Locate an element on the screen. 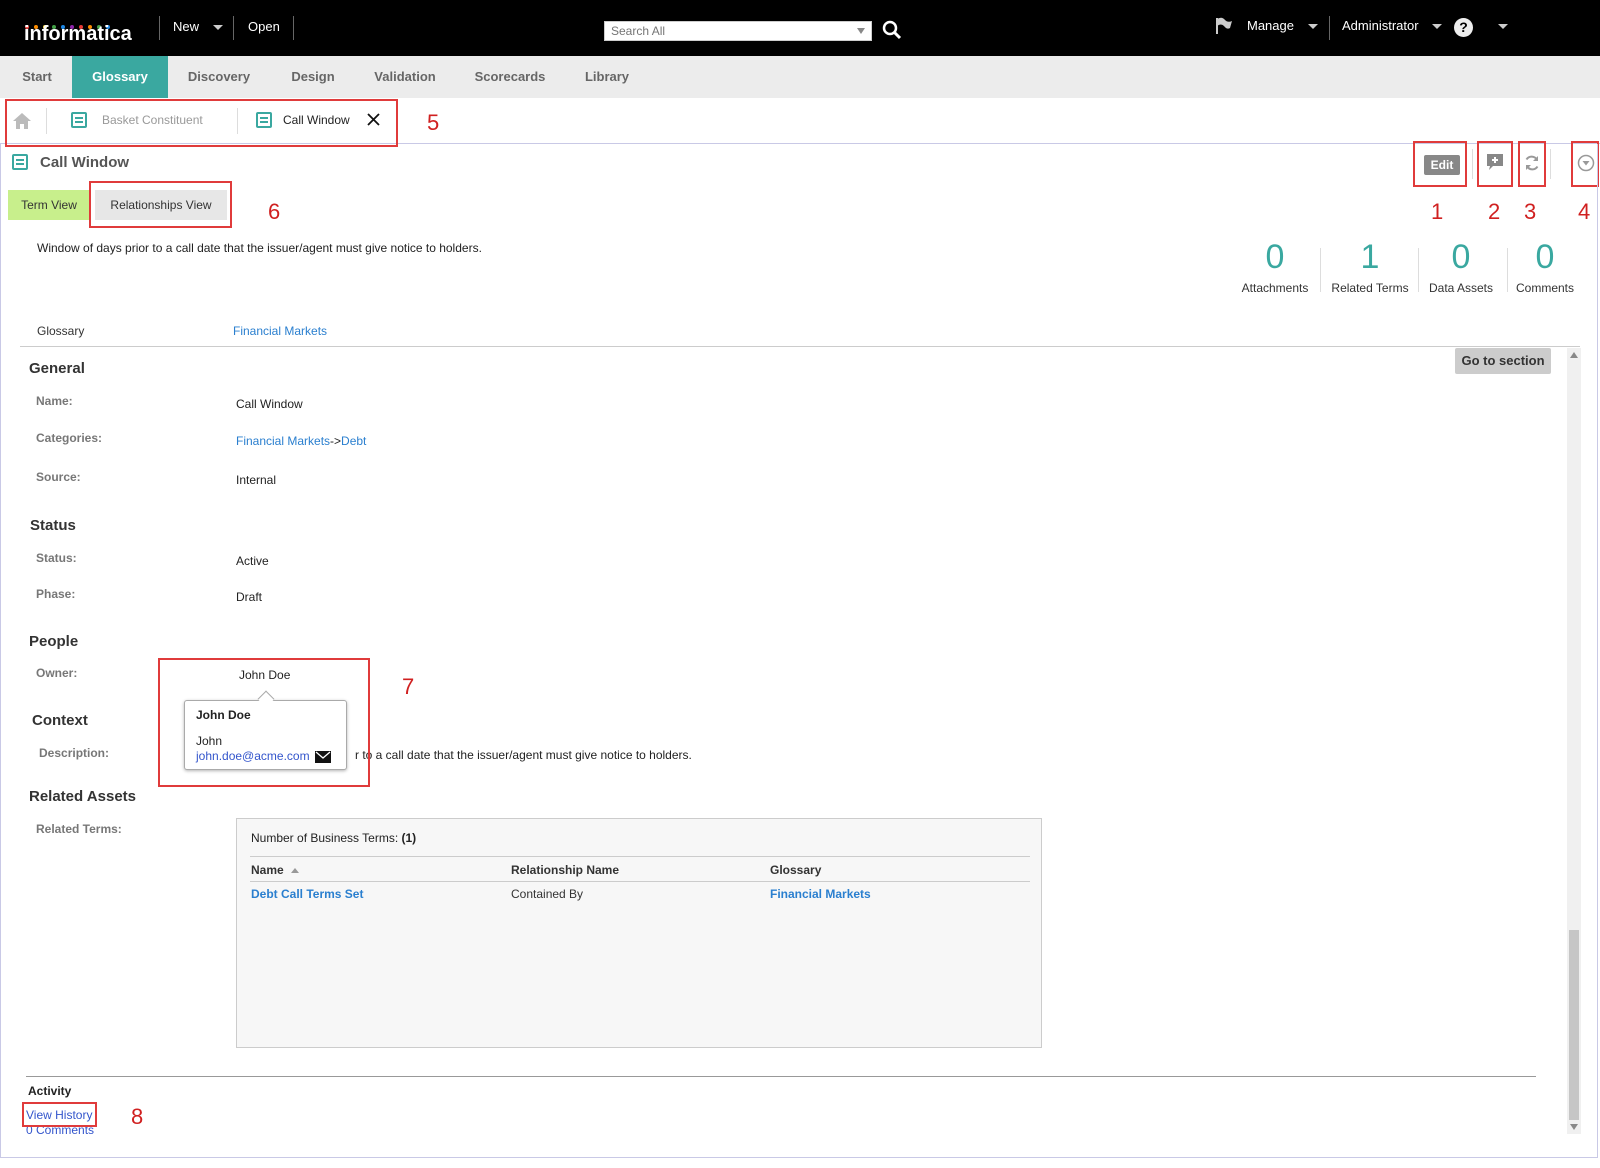 Image resolution: width=1600 pixels, height=1168 pixels. name-value: Call Window is located at coordinates (269, 404).